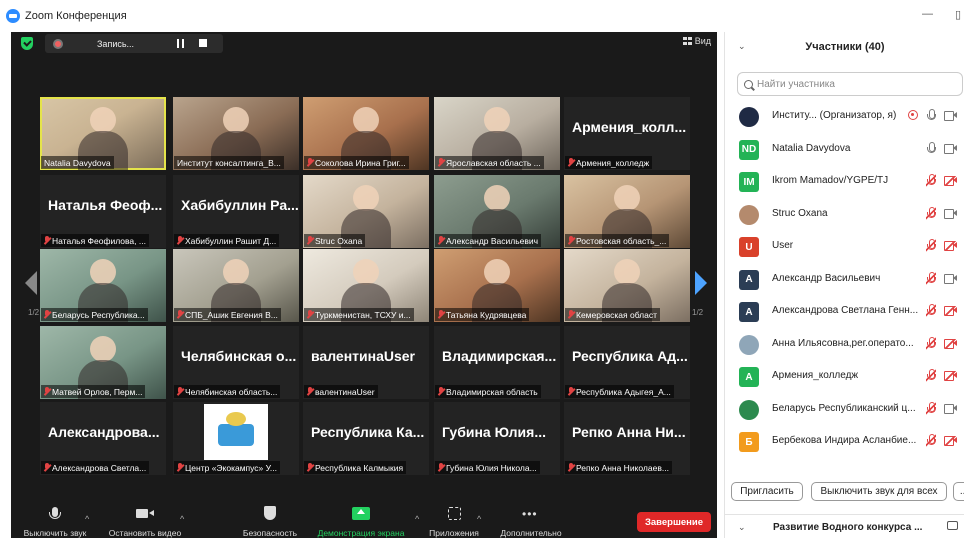 Image resolution: width=964 pixels, height=538 pixels. I want to click on video-tile: Natalia Davydova, so click(103, 133).